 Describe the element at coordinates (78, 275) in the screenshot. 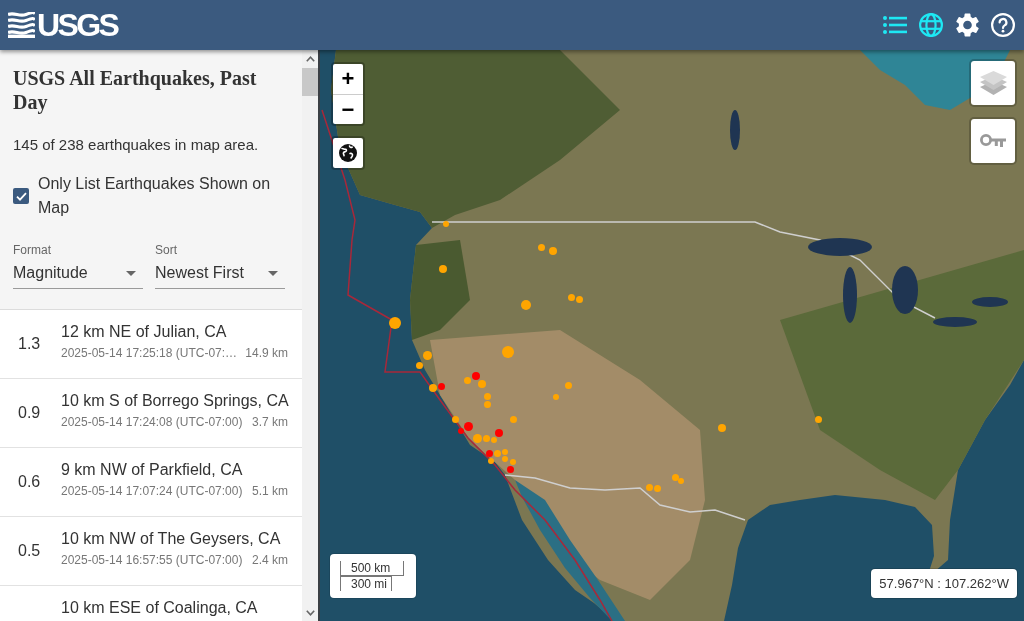

I see `format-select: Magnitude` at that location.